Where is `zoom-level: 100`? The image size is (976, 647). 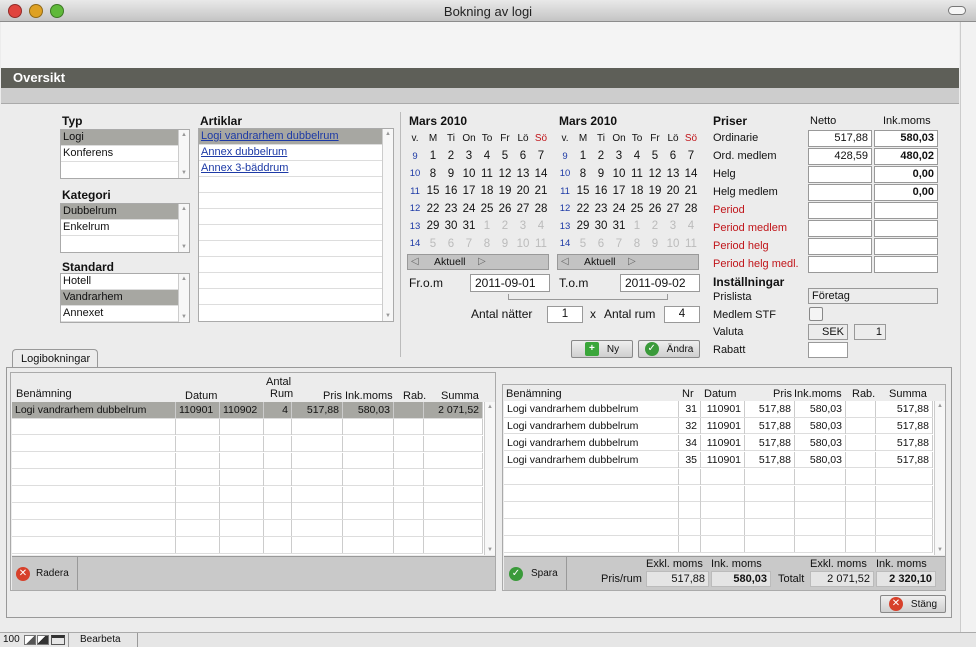 zoom-level: 100 is located at coordinates (11, 639).